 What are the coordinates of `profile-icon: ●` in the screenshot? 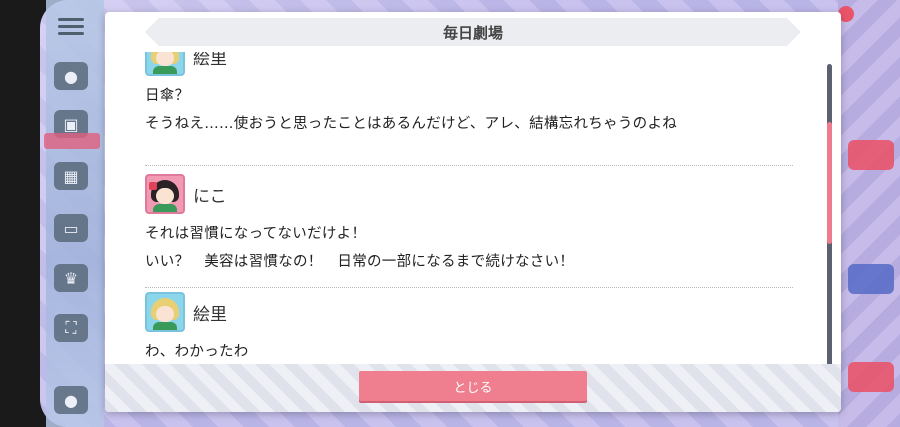 It's located at (71, 400).